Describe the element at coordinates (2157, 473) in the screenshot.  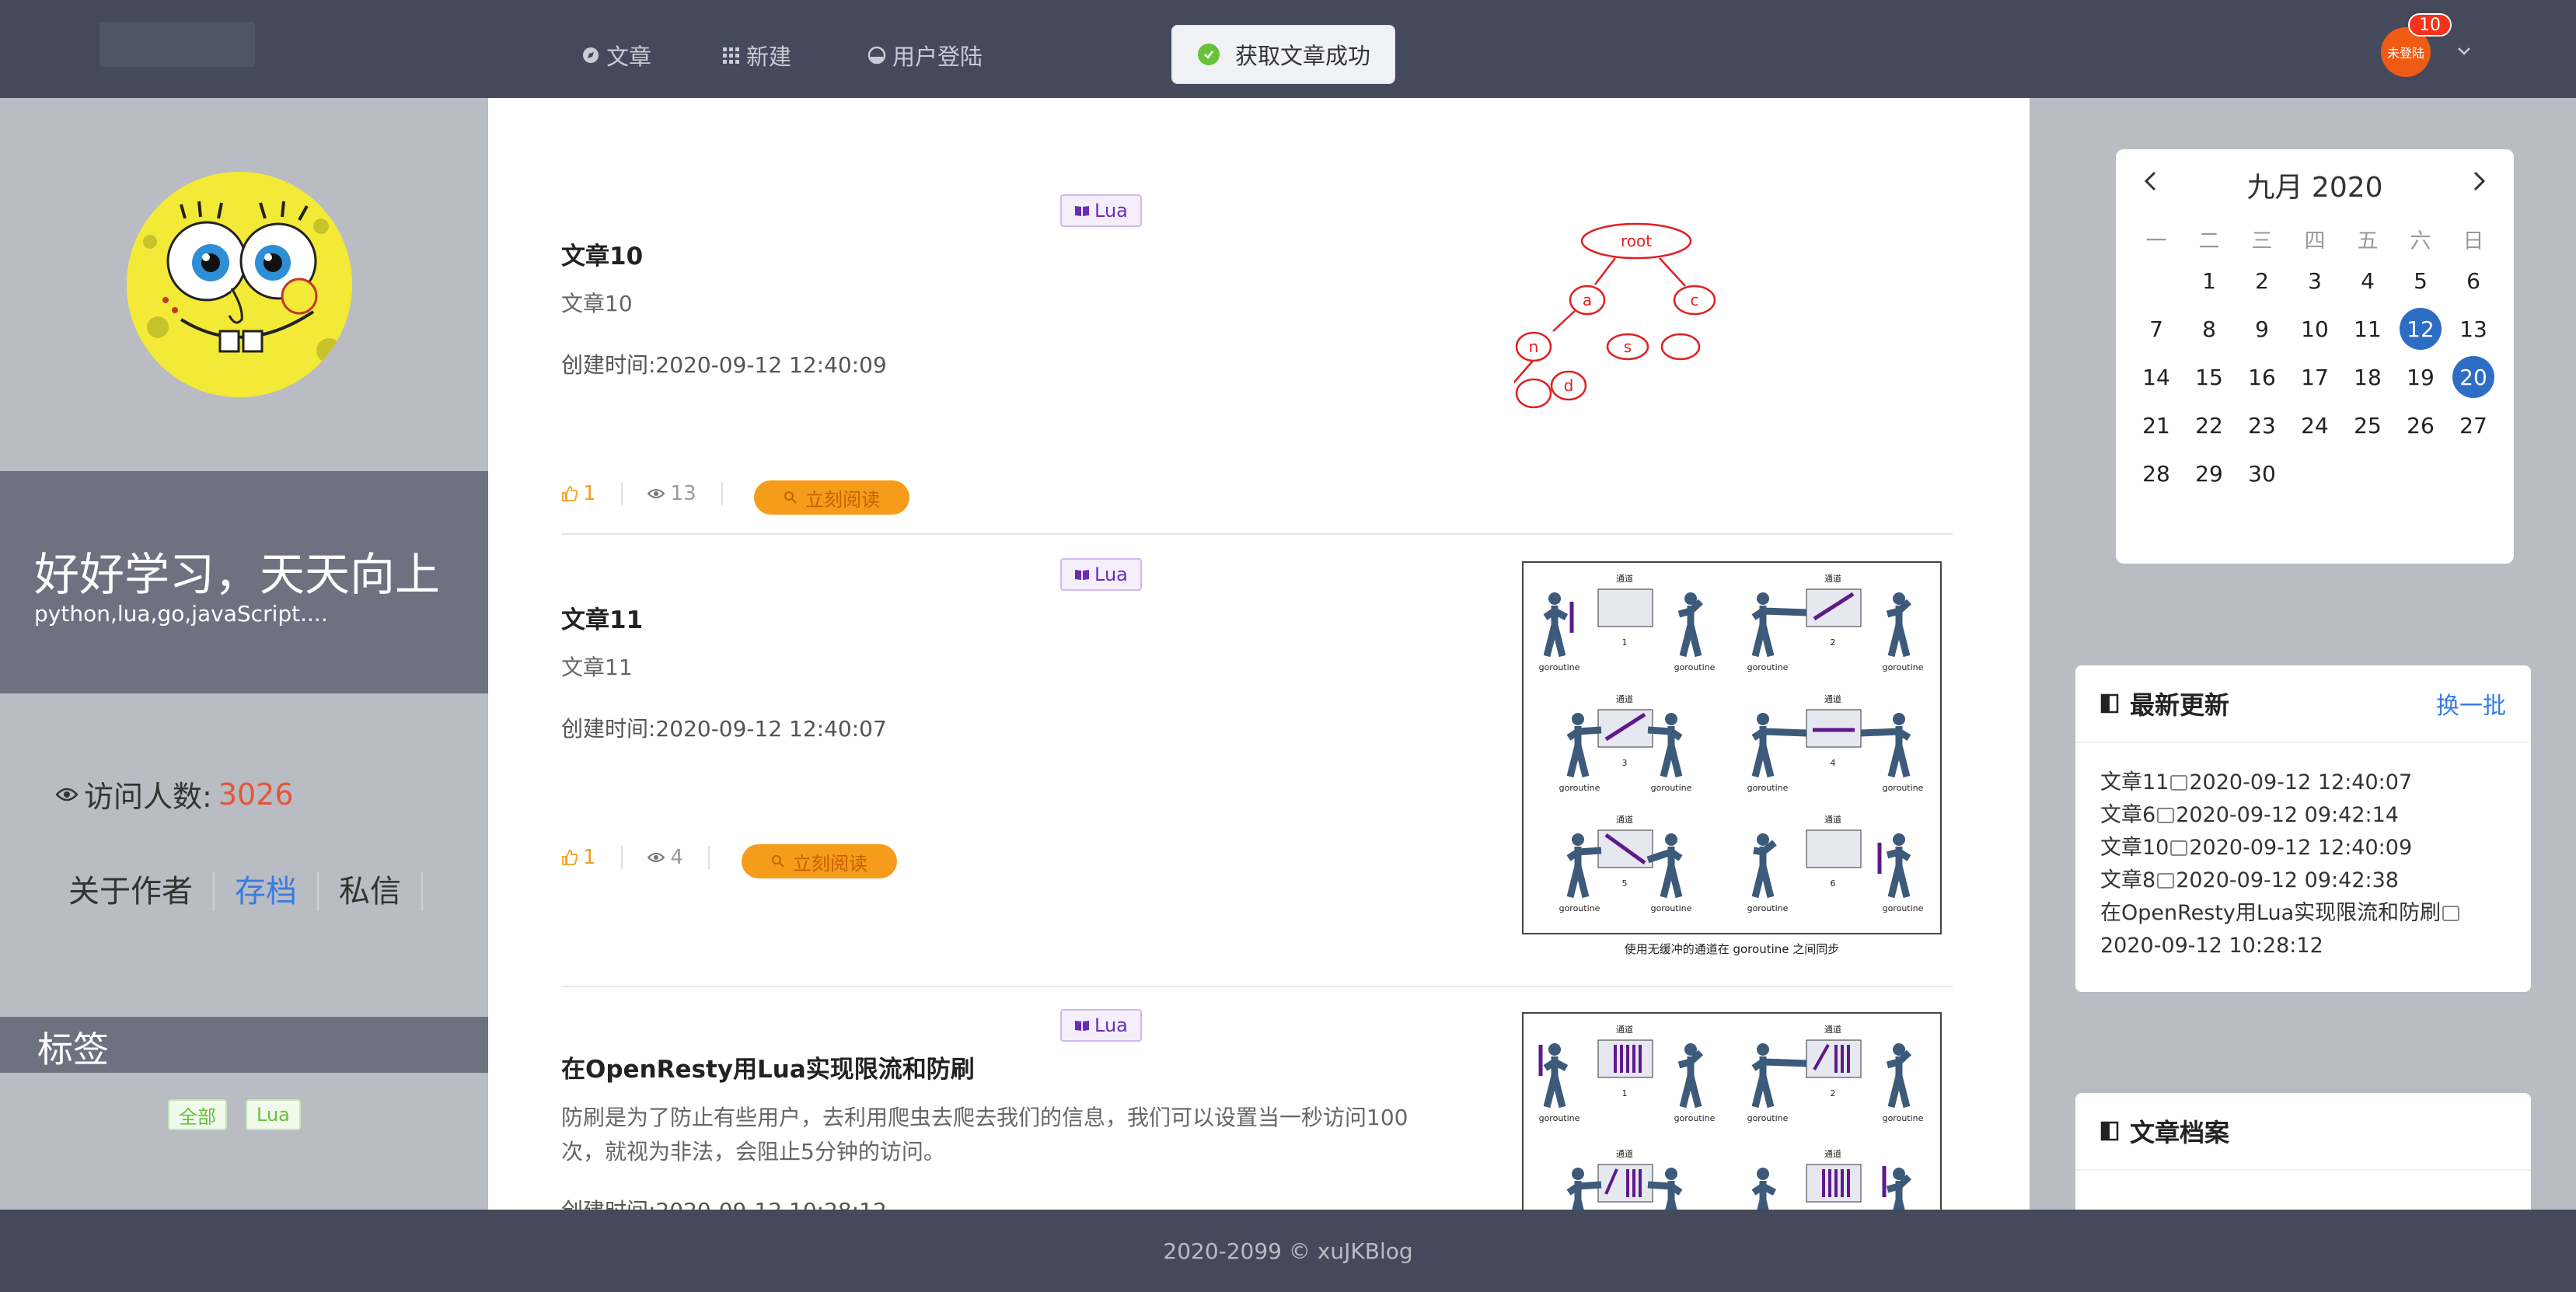
I see `calendar-day: 28` at that location.